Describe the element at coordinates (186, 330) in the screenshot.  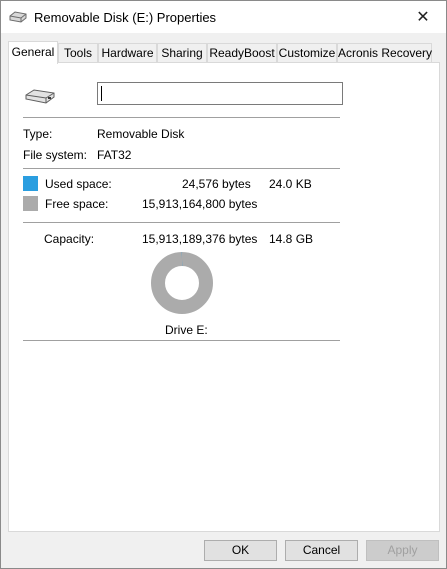
I see `drive-label: Drive E:` at that location.